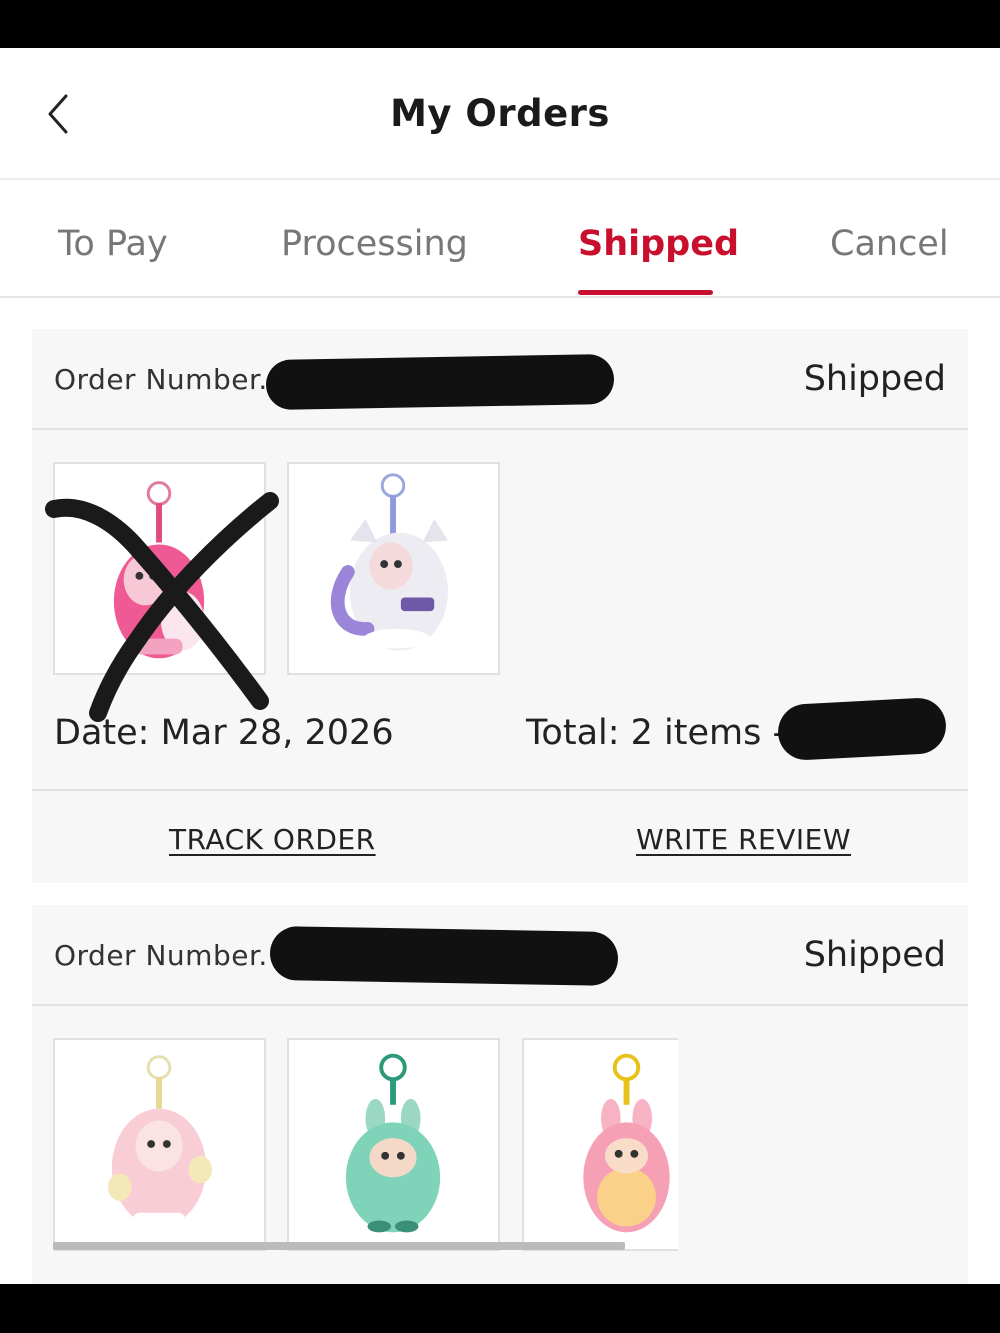 This screenshot has height=1333, width=1000. I want to click on horizontal-scrollbar, so click(339, 1246).